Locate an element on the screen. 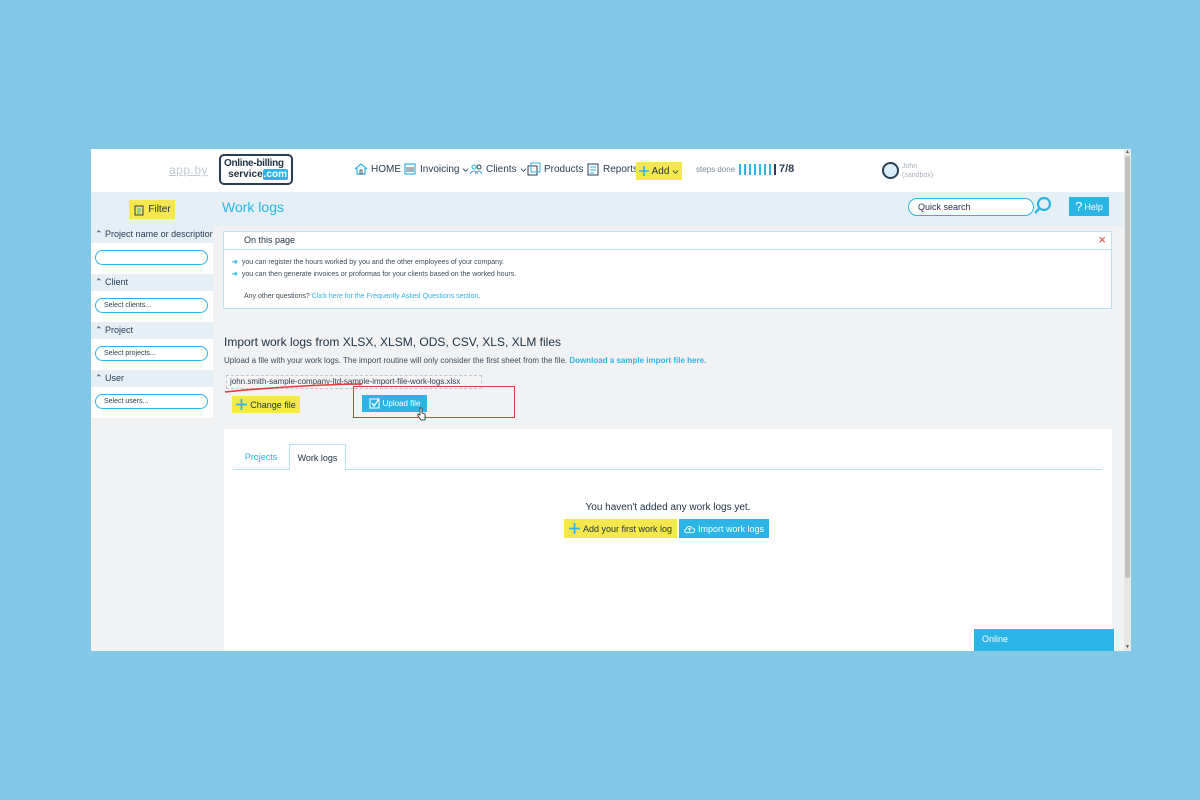  tab-bar: Projects Work logs is located at coordinates (667, 457).